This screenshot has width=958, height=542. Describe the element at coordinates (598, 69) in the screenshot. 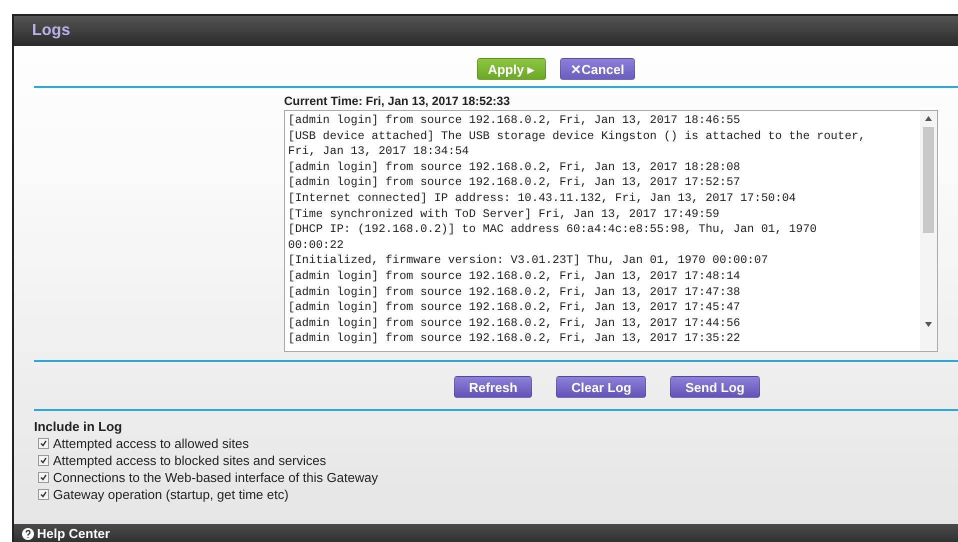

I see `cancel-button: ✕Cancel` at that location.